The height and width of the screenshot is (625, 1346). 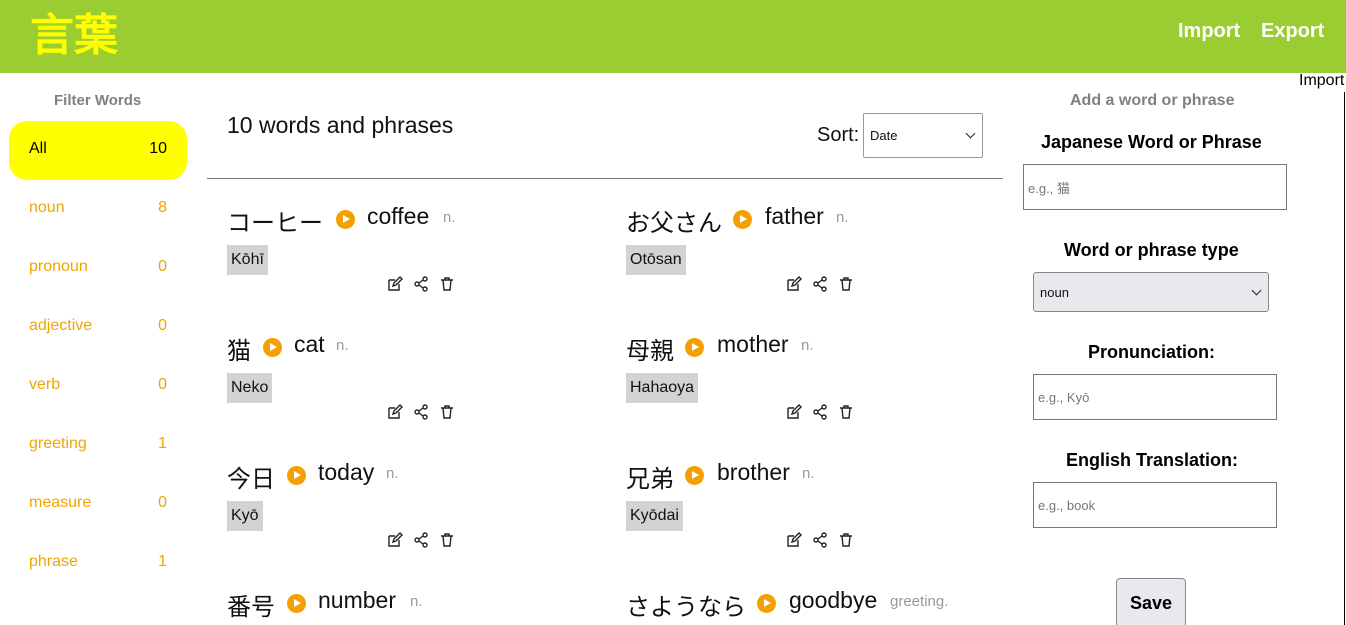 What do you see at coordinates (422, 263) in the screenshot?
I see `word-card: コーヒー coffee n. Kōhī` at bounding box center [422, 263].